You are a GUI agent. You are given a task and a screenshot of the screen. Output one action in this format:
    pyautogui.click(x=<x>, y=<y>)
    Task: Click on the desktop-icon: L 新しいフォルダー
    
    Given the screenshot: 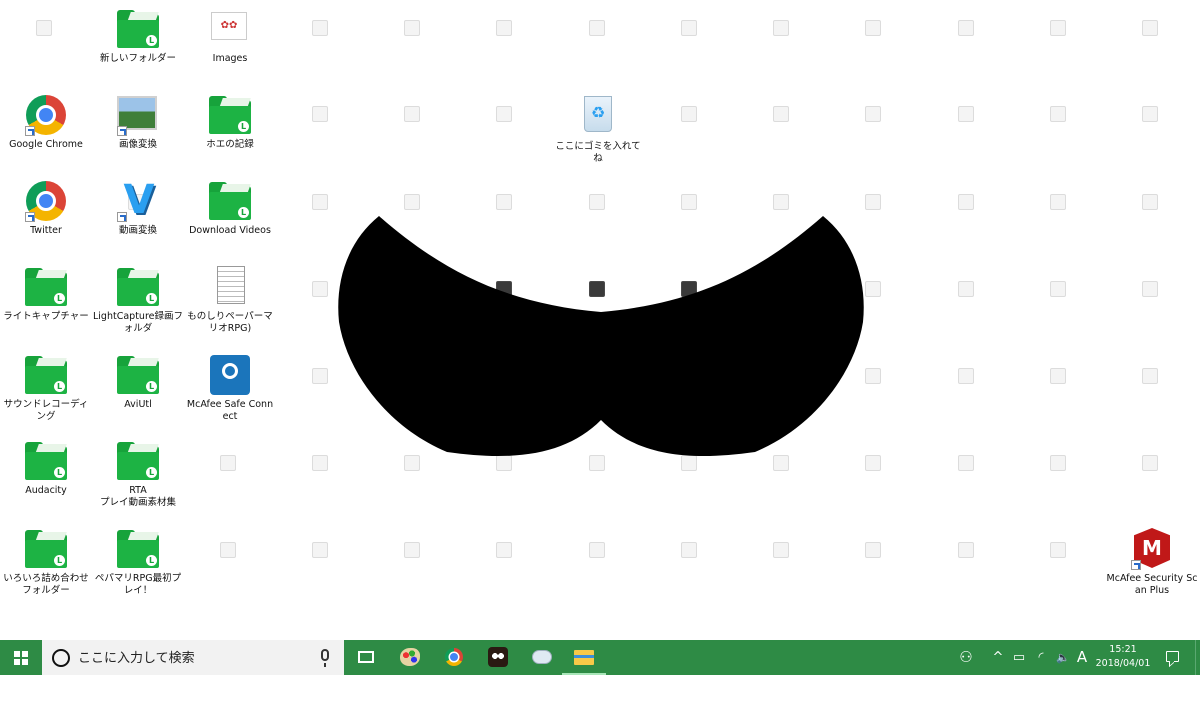 What is the action you would take?
    pyautogui.click(x=138, y=36)
    